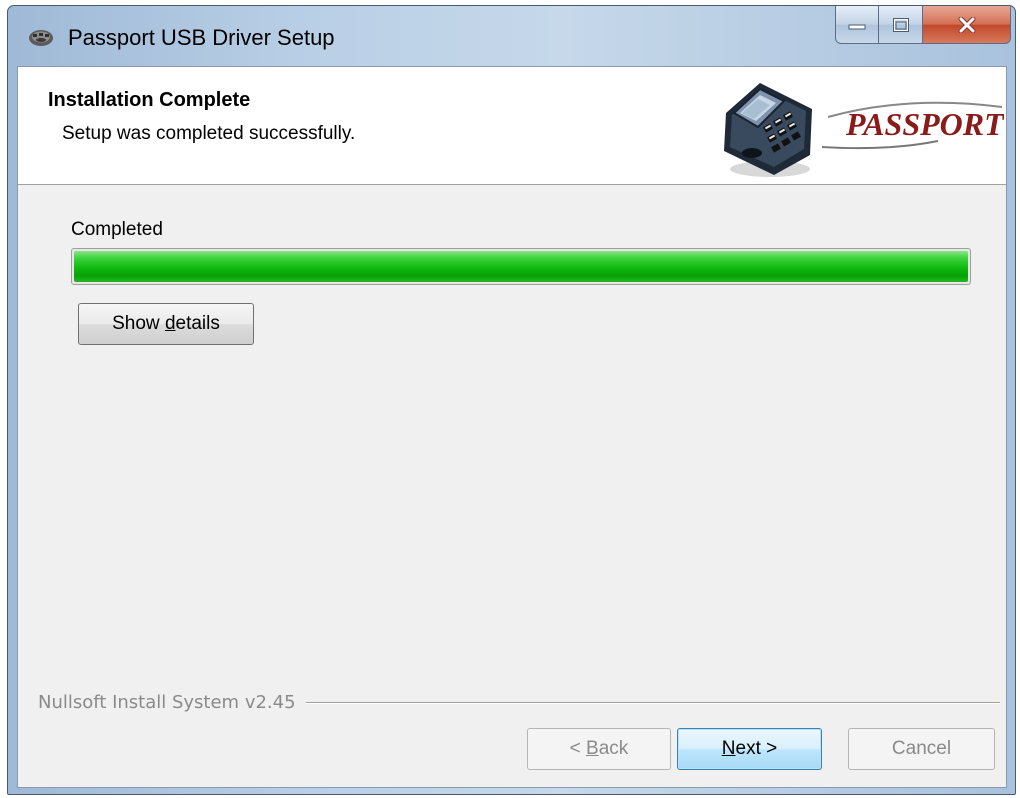 The height and width of the screenshot is (798, 1020). Describe the element at coordinates (170, 323) in the screenshot. I see `show-details-mnemonic: d` at that location.